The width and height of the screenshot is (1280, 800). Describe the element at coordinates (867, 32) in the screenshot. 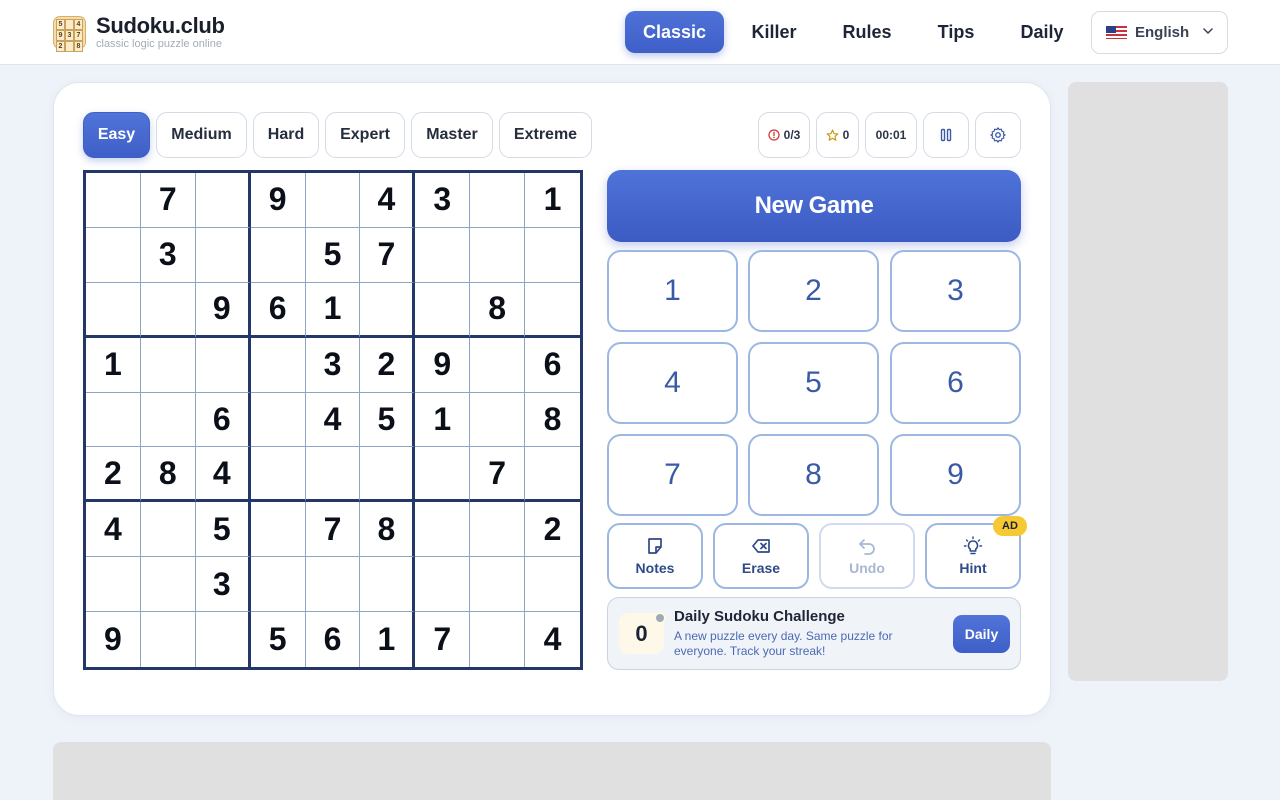

I see `nav-rules: Rules` at that location.